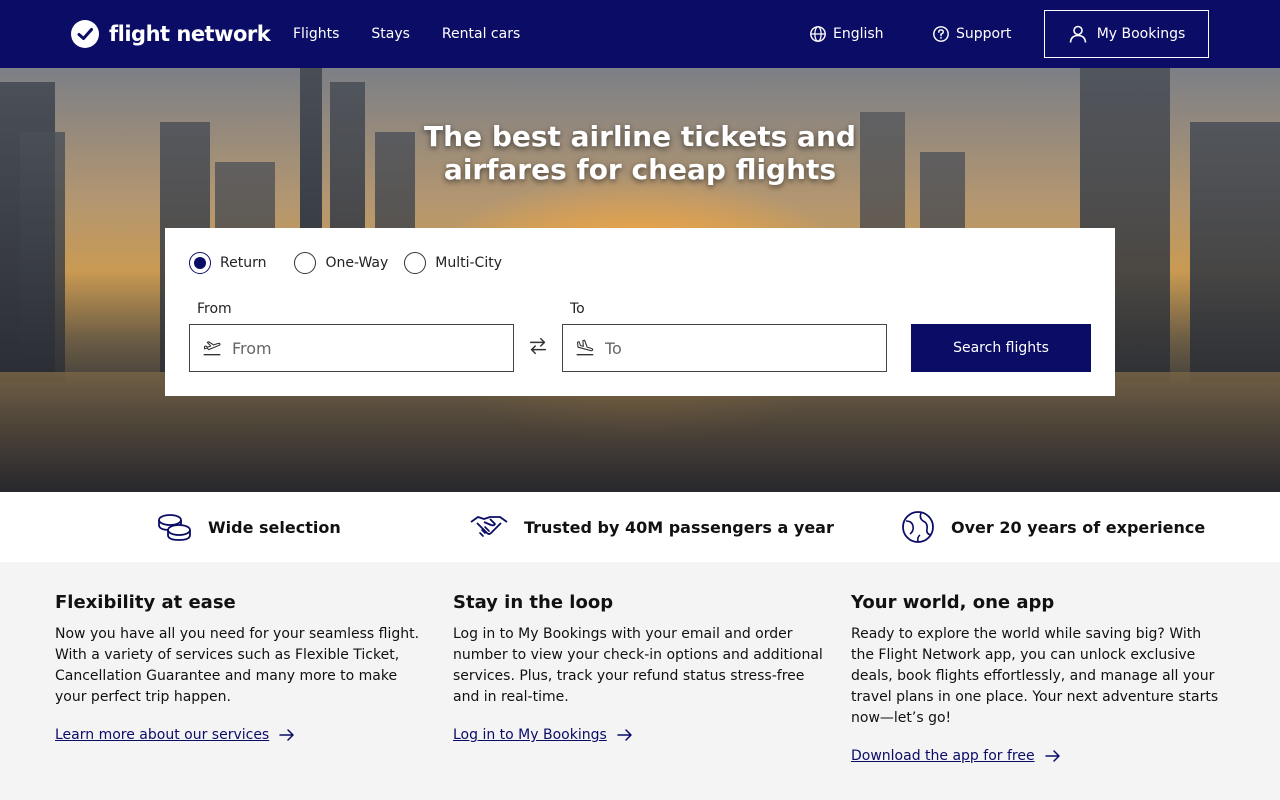  What do you see at coordinates (735, 348) in the screenshot?
I see `to-input` at bounding box center [735, 348].